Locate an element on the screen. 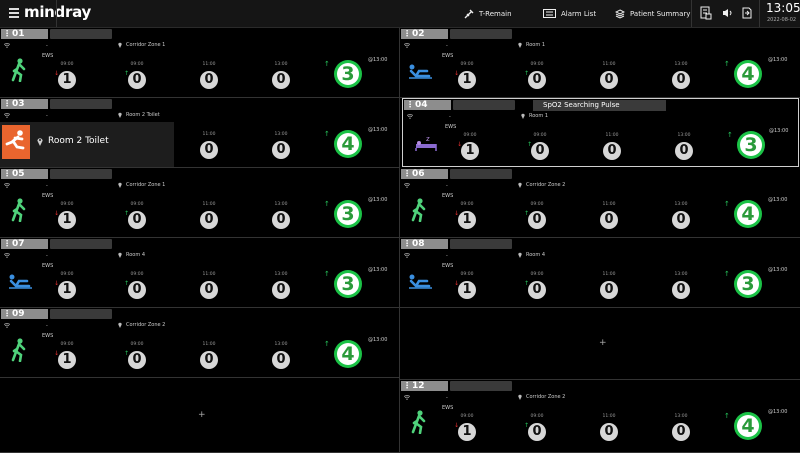  volume-icon is located at coordinates (727, 13).